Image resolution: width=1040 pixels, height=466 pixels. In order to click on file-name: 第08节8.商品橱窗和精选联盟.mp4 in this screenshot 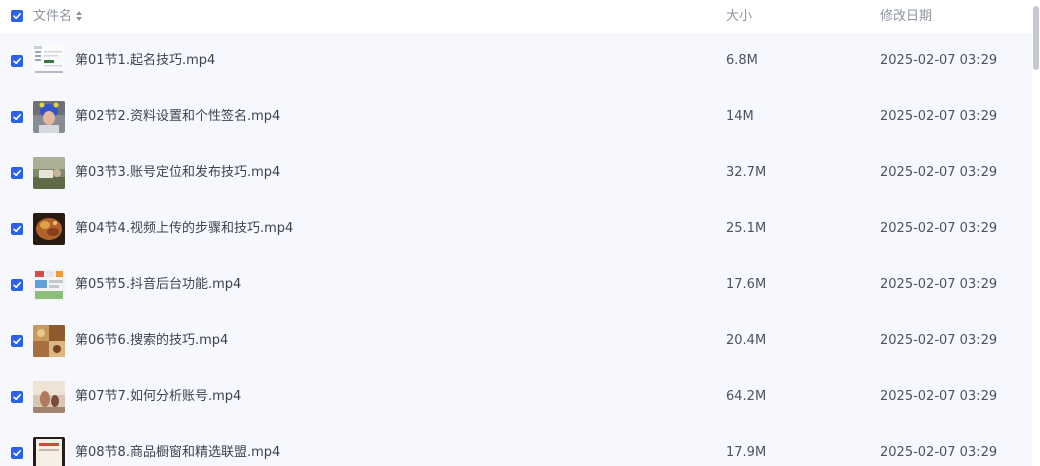, I will do `click(177, 453)`.